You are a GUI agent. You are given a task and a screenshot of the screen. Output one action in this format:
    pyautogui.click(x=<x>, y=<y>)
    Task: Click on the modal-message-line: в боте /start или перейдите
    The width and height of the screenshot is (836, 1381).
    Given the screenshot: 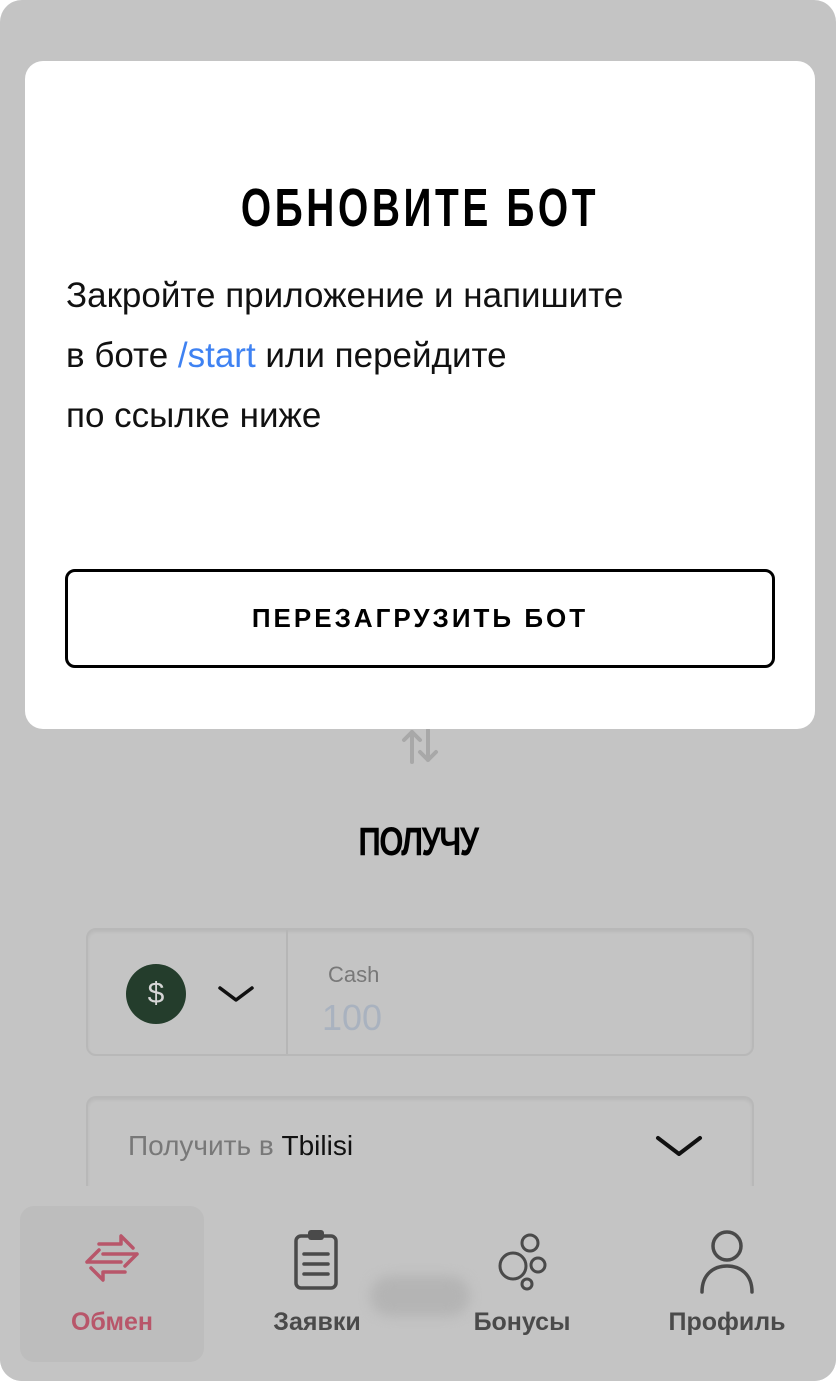 What is the action you would take?
    pyautogui.click(x=426, y=356)
    